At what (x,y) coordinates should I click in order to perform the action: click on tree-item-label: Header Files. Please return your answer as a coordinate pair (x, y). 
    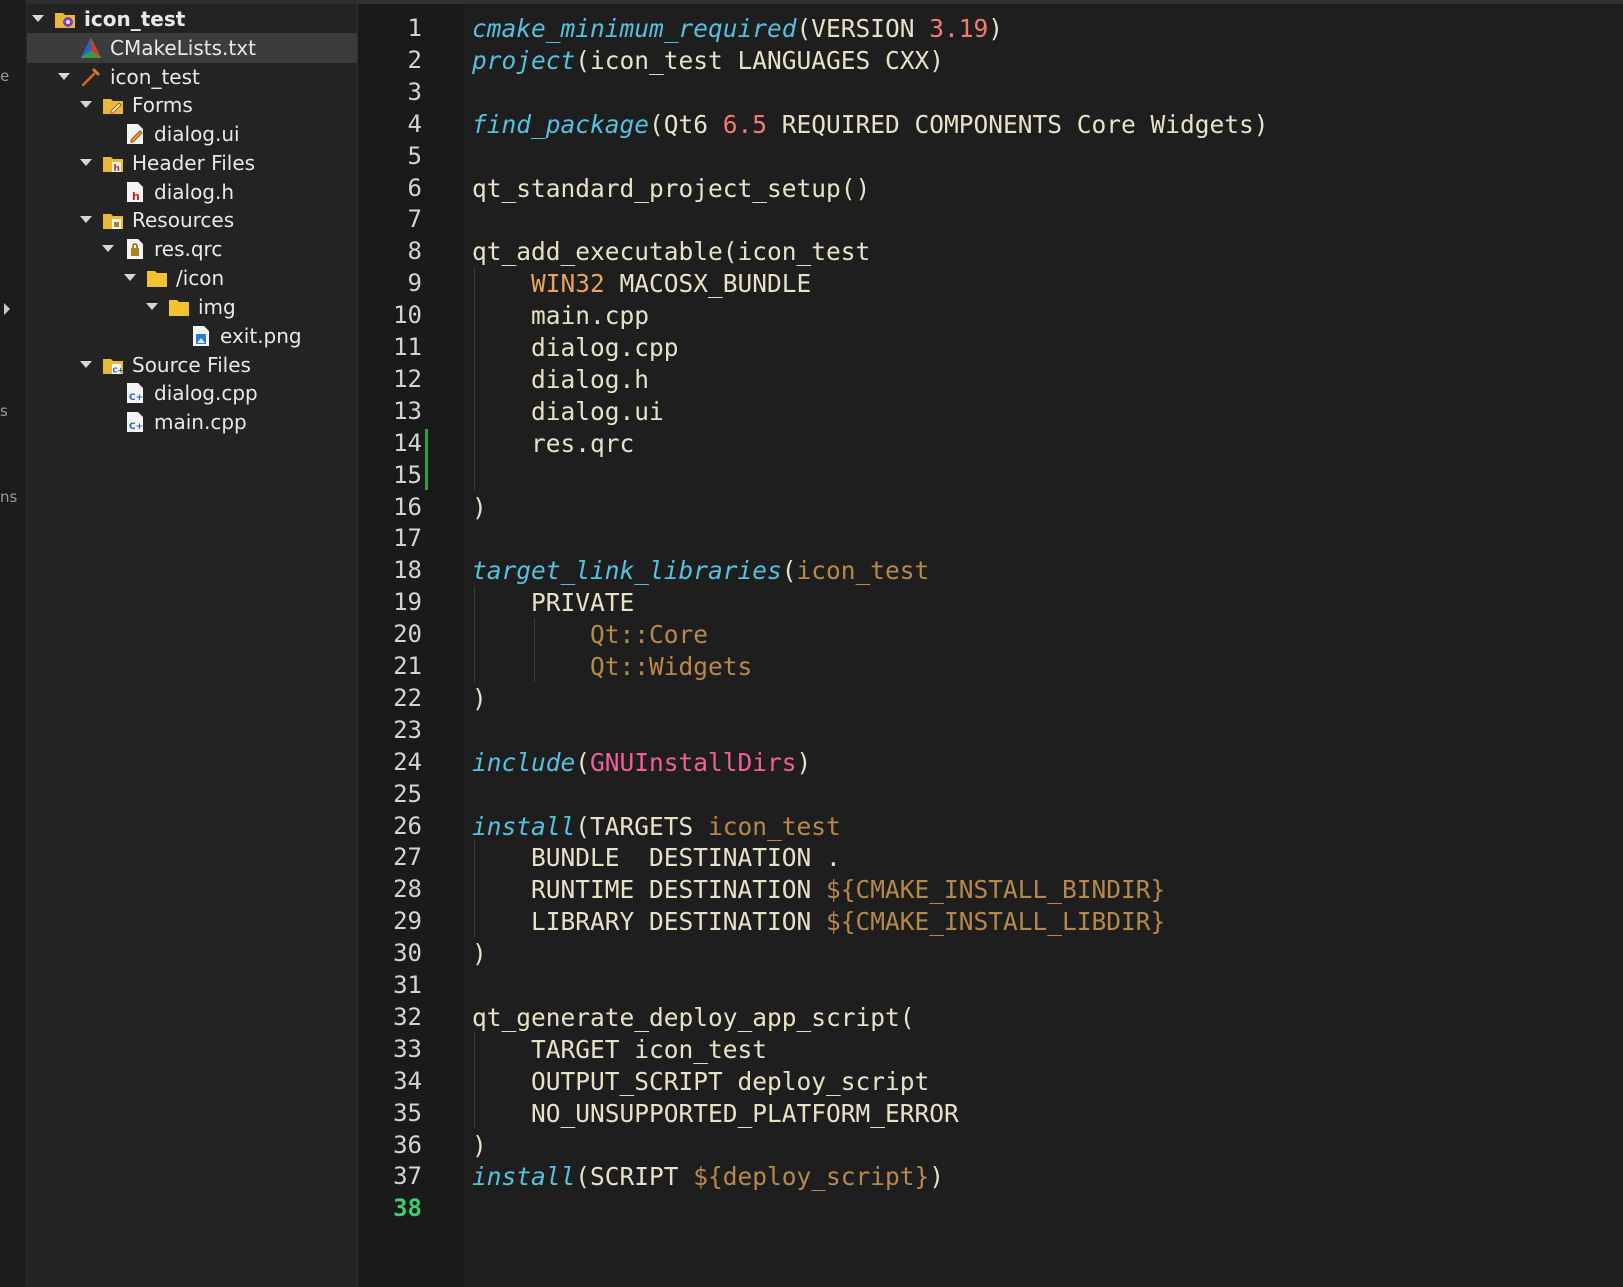
    Looking at the image, I should click on (194, 163).